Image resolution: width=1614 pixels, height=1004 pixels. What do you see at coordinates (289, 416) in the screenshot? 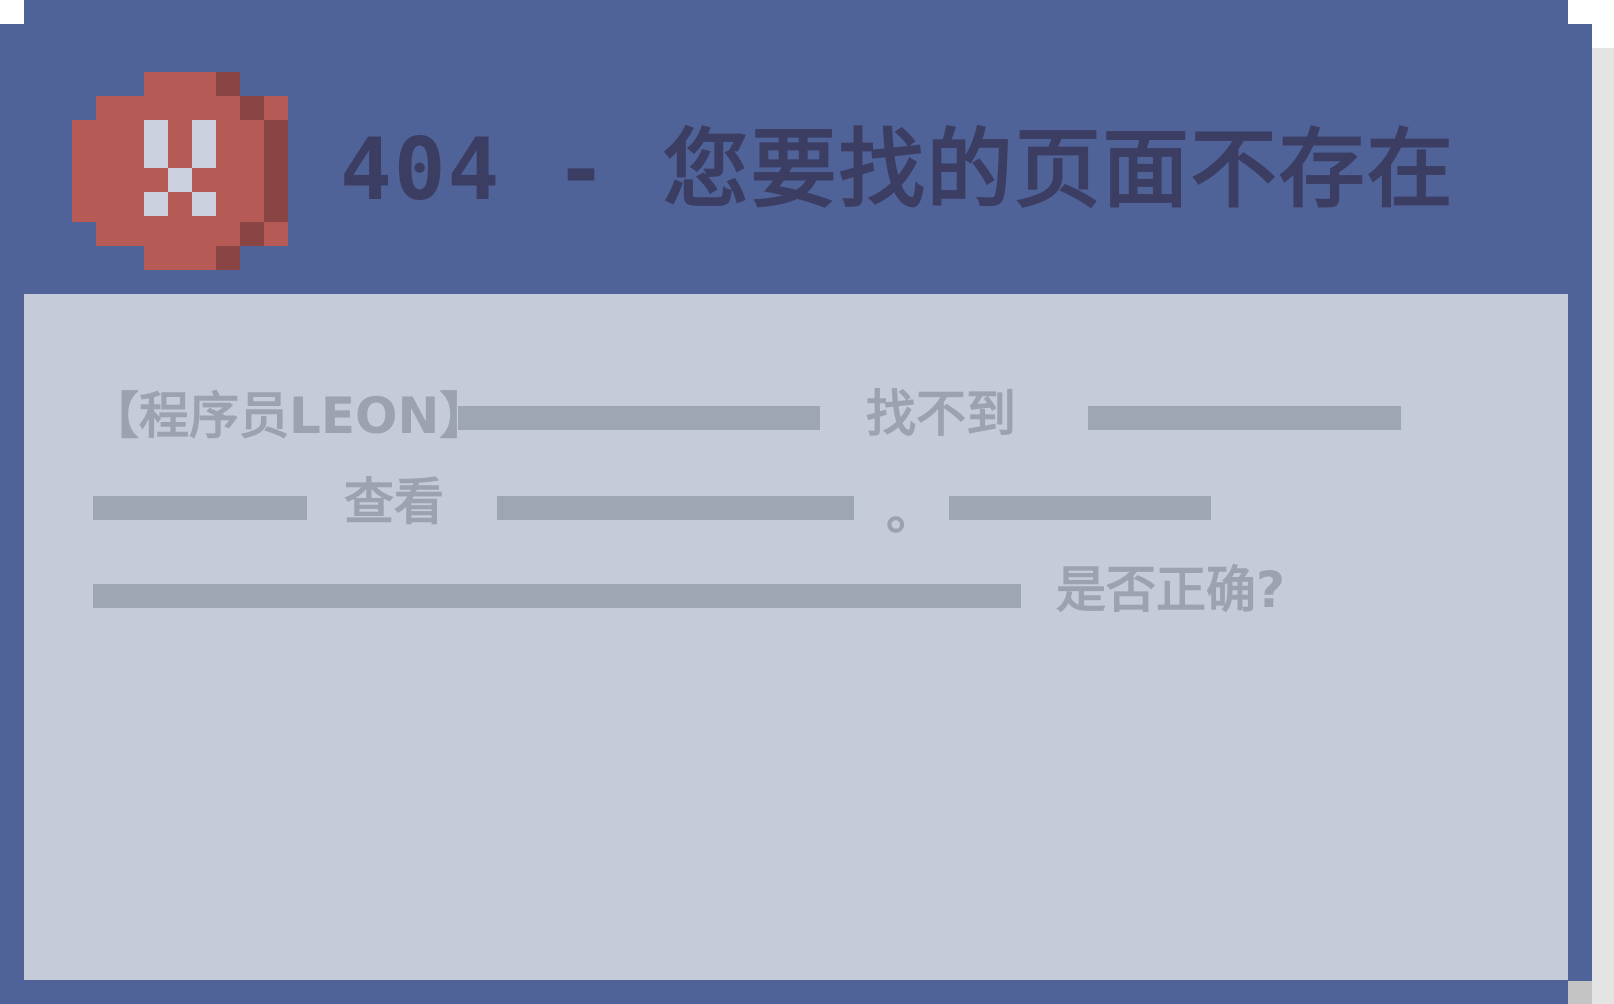
I see `speaker-label: 【程序员LEON】` at bounding box center [289, 416].